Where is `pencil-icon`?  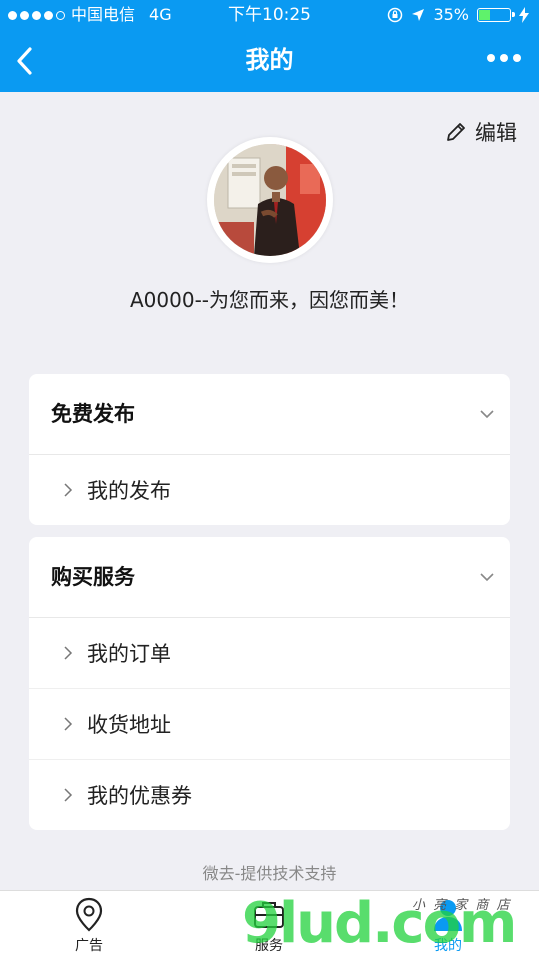 pencil-icon is located at coordinates (456, 132).